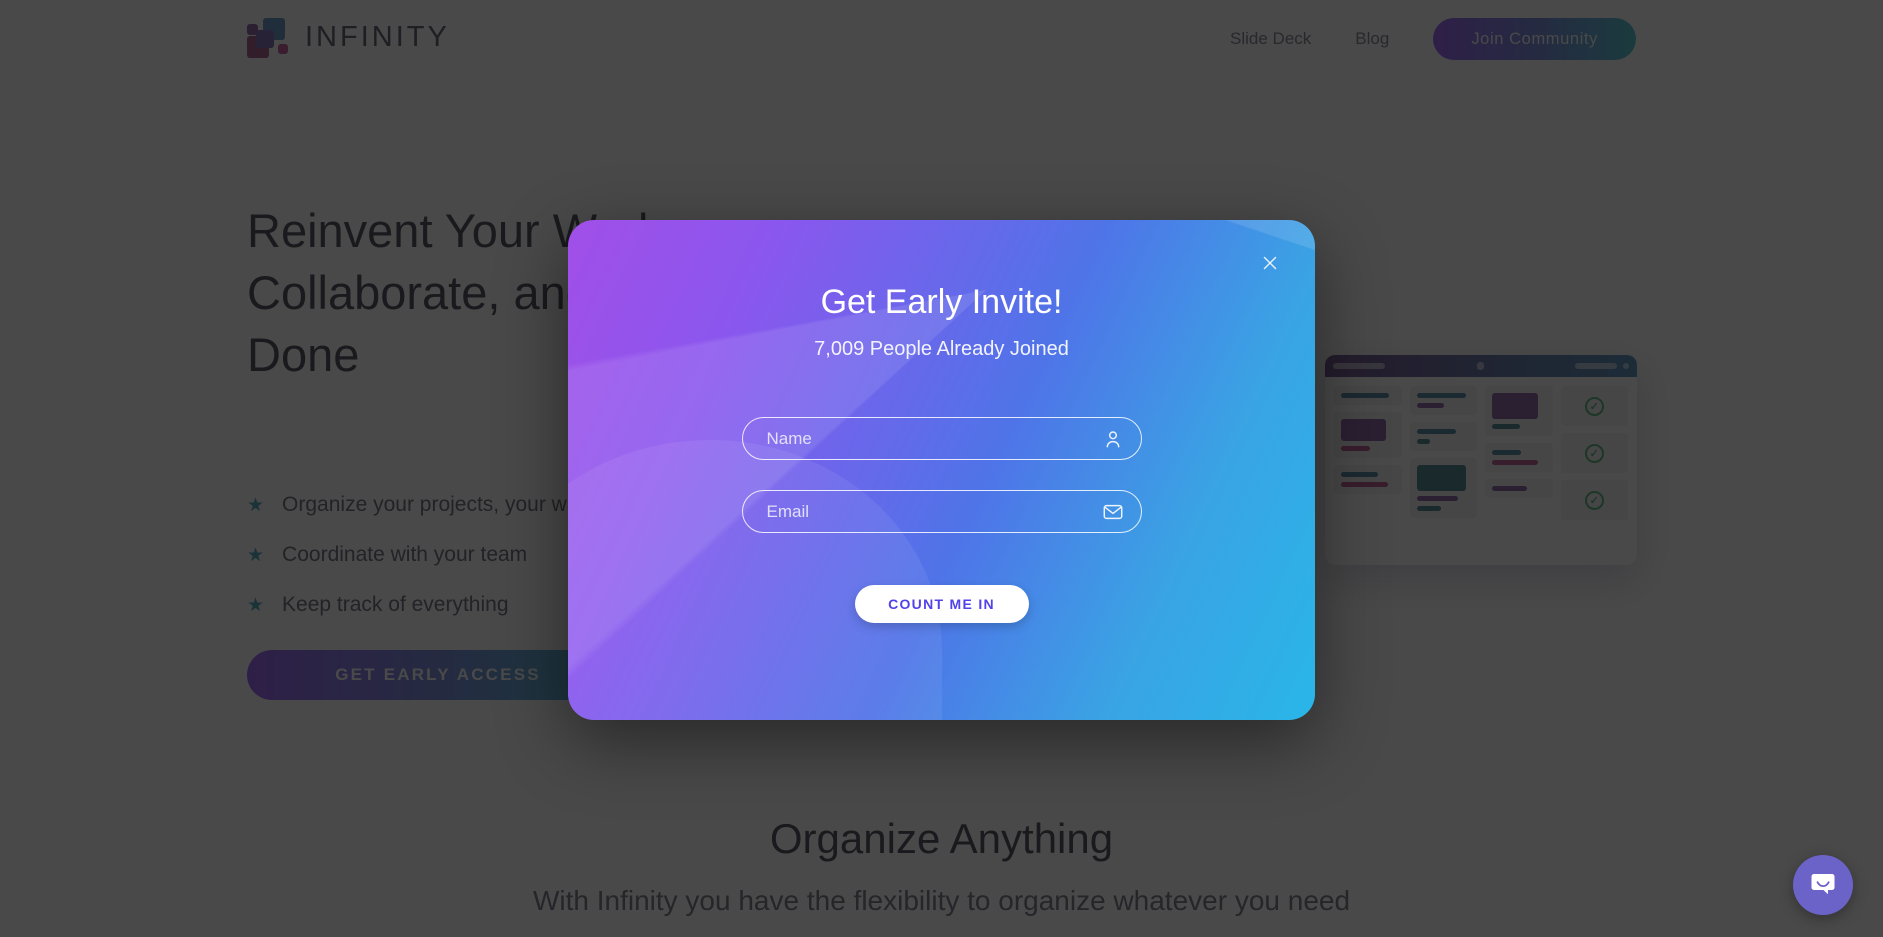 This screenshot has height=937, width=1883. What do you see at coordinates (1113, 439) in the screenshot?
I see `person-icon` at bounding box center [1113, 439].